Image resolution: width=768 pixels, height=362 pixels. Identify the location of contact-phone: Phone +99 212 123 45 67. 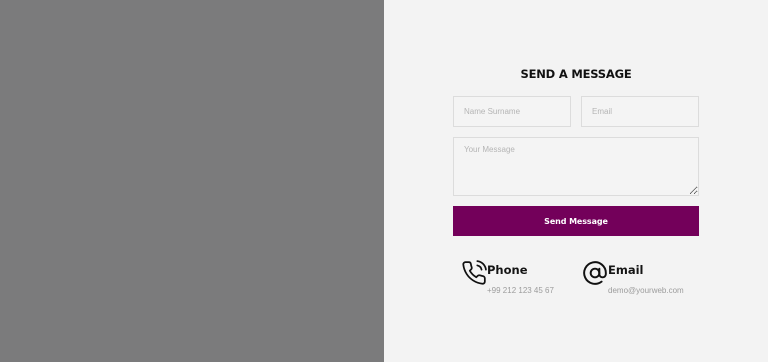
(513, 277).